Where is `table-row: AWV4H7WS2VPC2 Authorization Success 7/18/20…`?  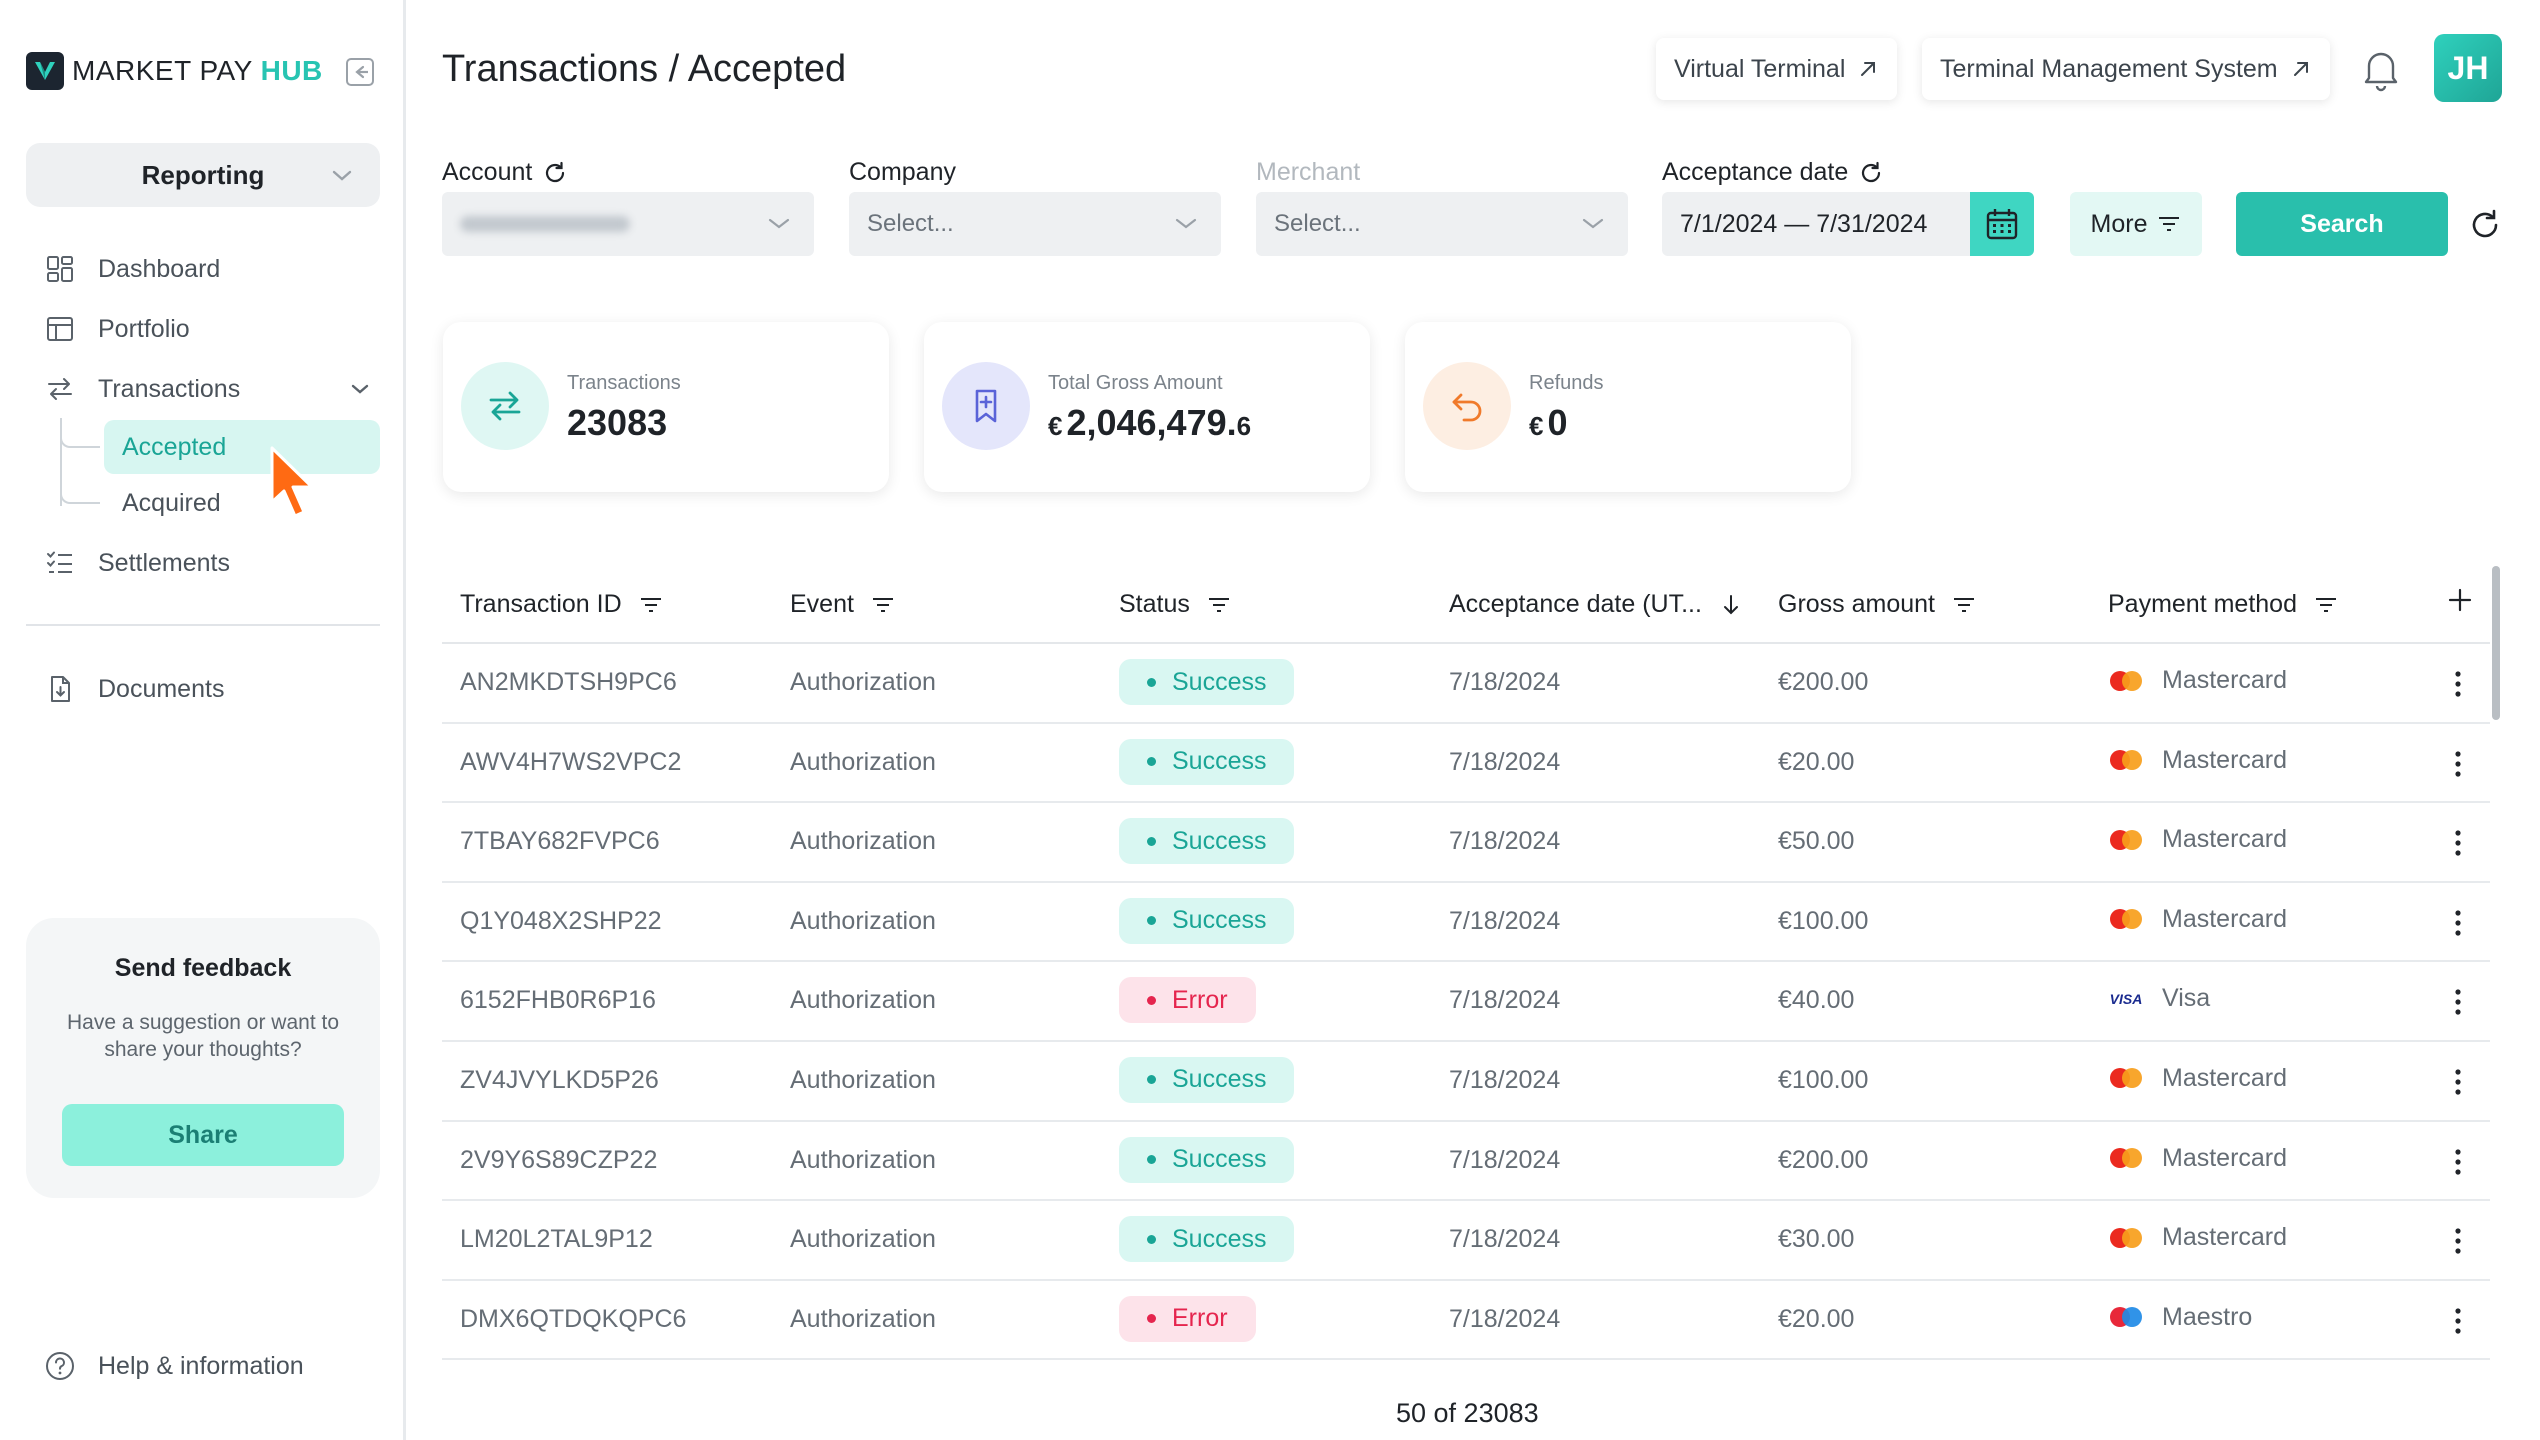
table-row: AWV4H7WS2VPC2 Authorization Success 7/18/20… is located at coordinates (1466, 764).